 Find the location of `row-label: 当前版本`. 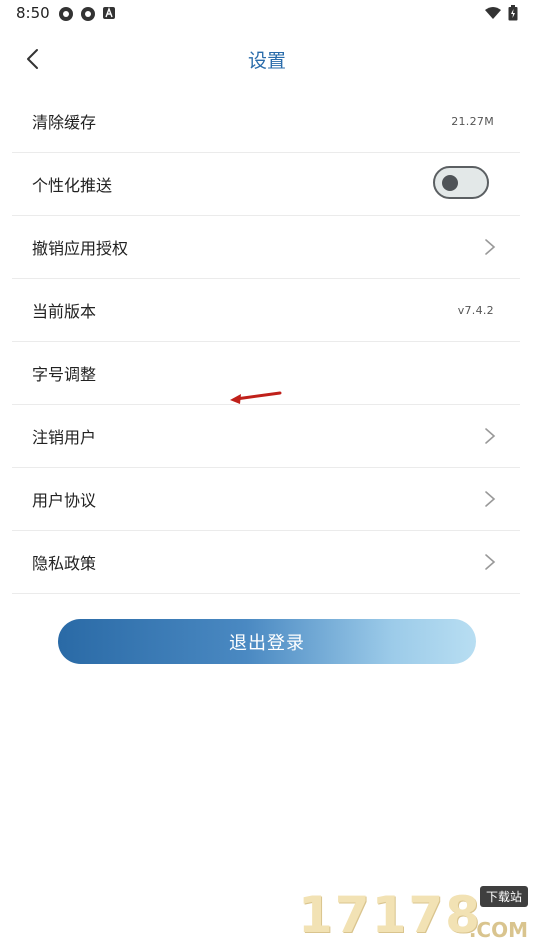

row-label: 当前版本 is located at coordinates (64, 311).